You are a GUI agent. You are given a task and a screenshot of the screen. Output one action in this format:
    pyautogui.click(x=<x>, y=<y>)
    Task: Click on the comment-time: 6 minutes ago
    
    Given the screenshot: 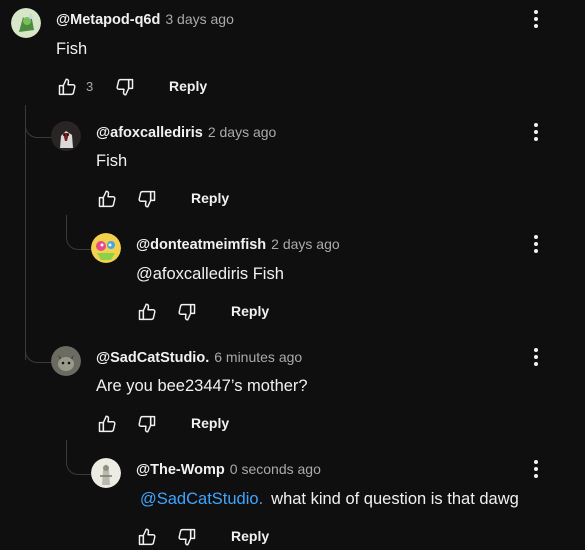 What is the action you would take?
    pyautogui.click(x=258, y=357)
    